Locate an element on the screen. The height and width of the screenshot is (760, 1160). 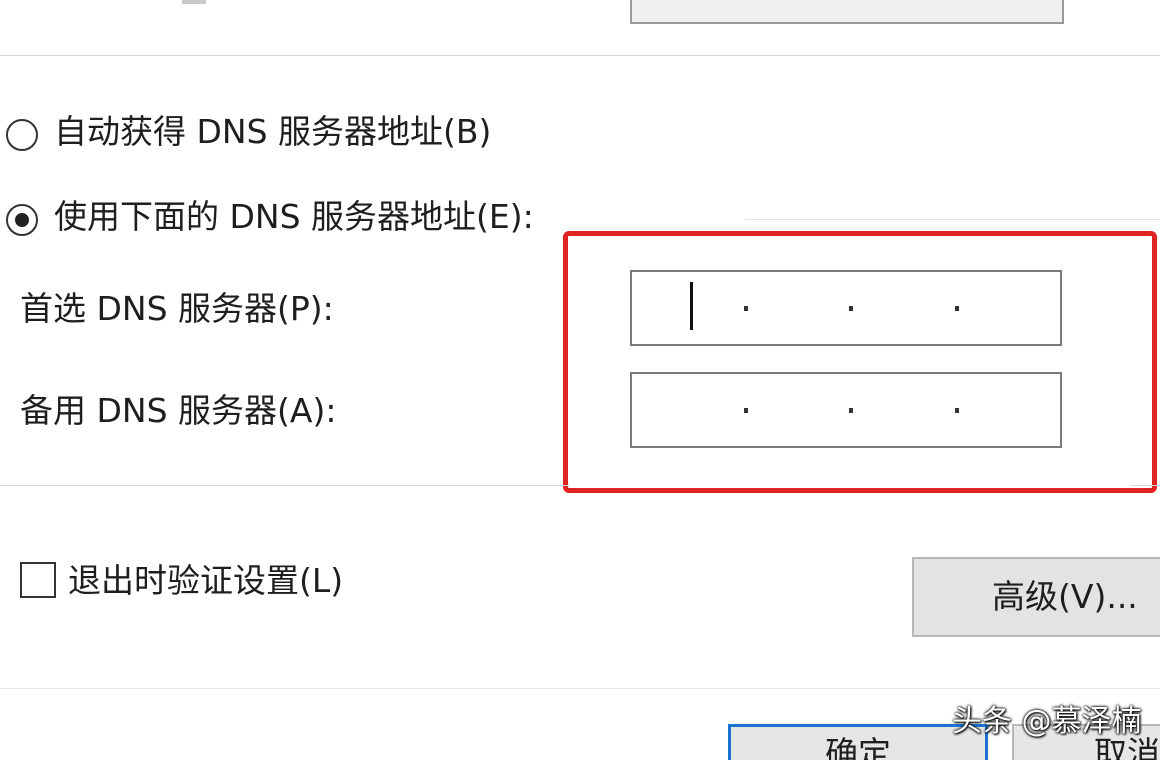
top-partial-control is located at coordinates (194, 2).